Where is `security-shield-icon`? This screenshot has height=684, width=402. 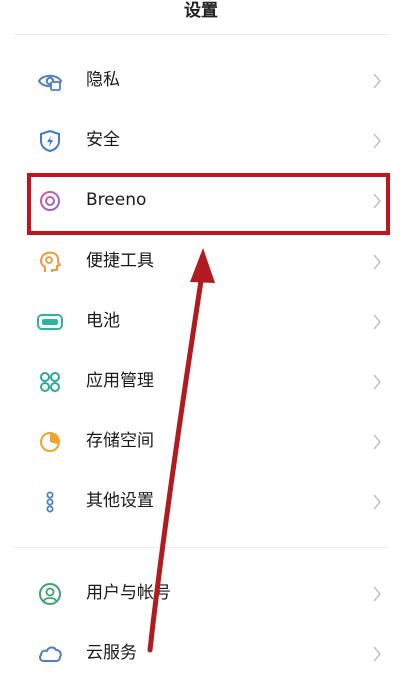
security-shield-icon is located at coordinates (50, 141).